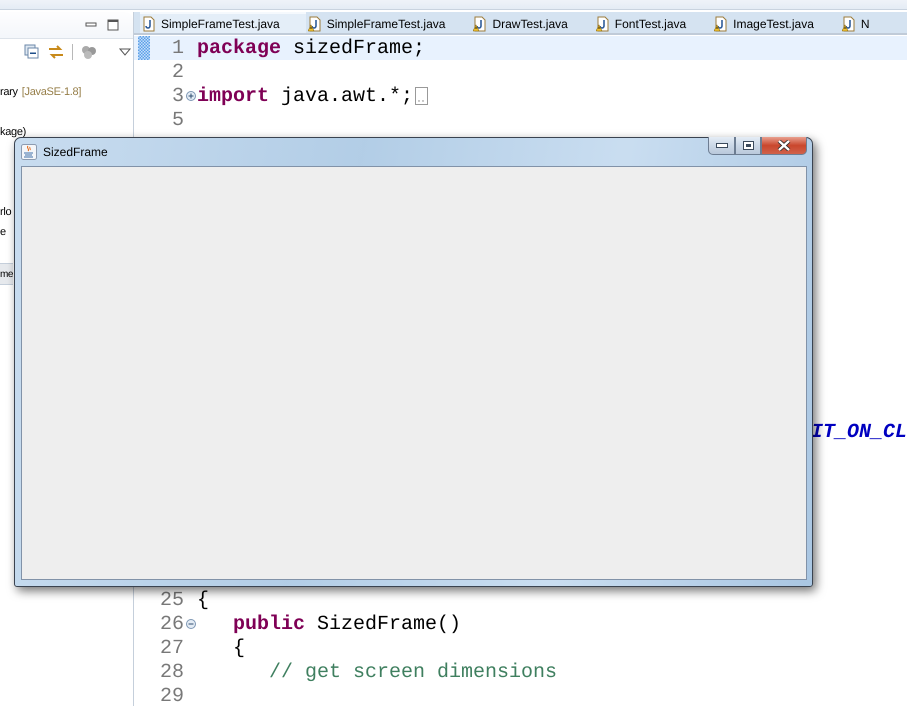  I want to click on minimize-icon, so click(722, 145).